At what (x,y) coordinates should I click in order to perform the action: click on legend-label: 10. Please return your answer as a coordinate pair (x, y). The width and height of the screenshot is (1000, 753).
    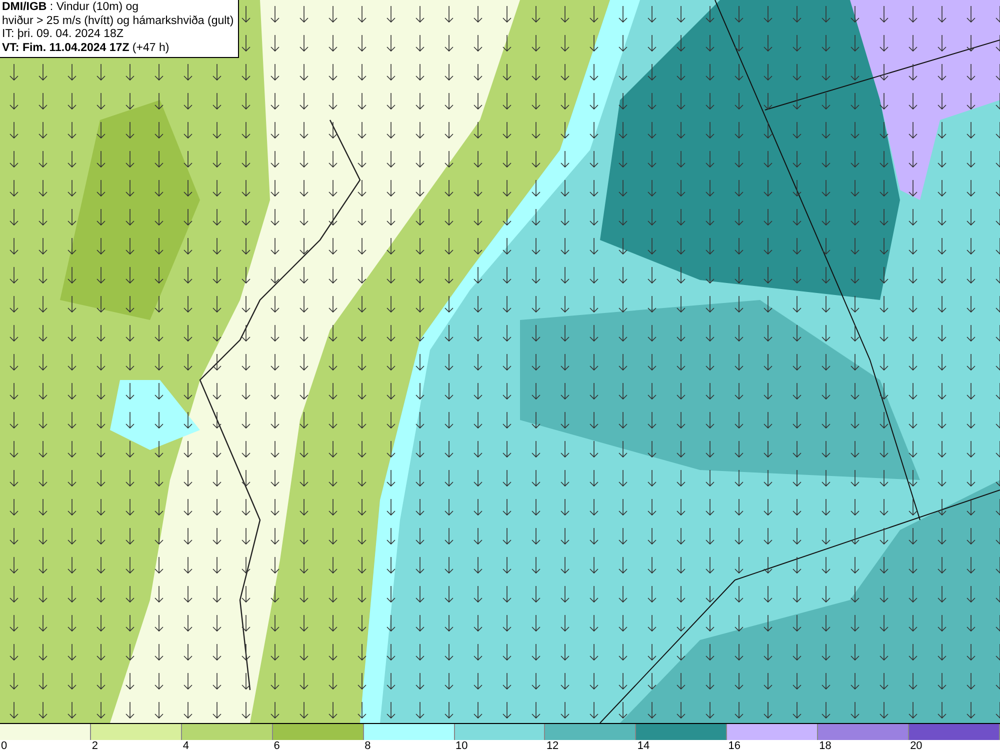
    Looking at the image, I should click on (461, 746).